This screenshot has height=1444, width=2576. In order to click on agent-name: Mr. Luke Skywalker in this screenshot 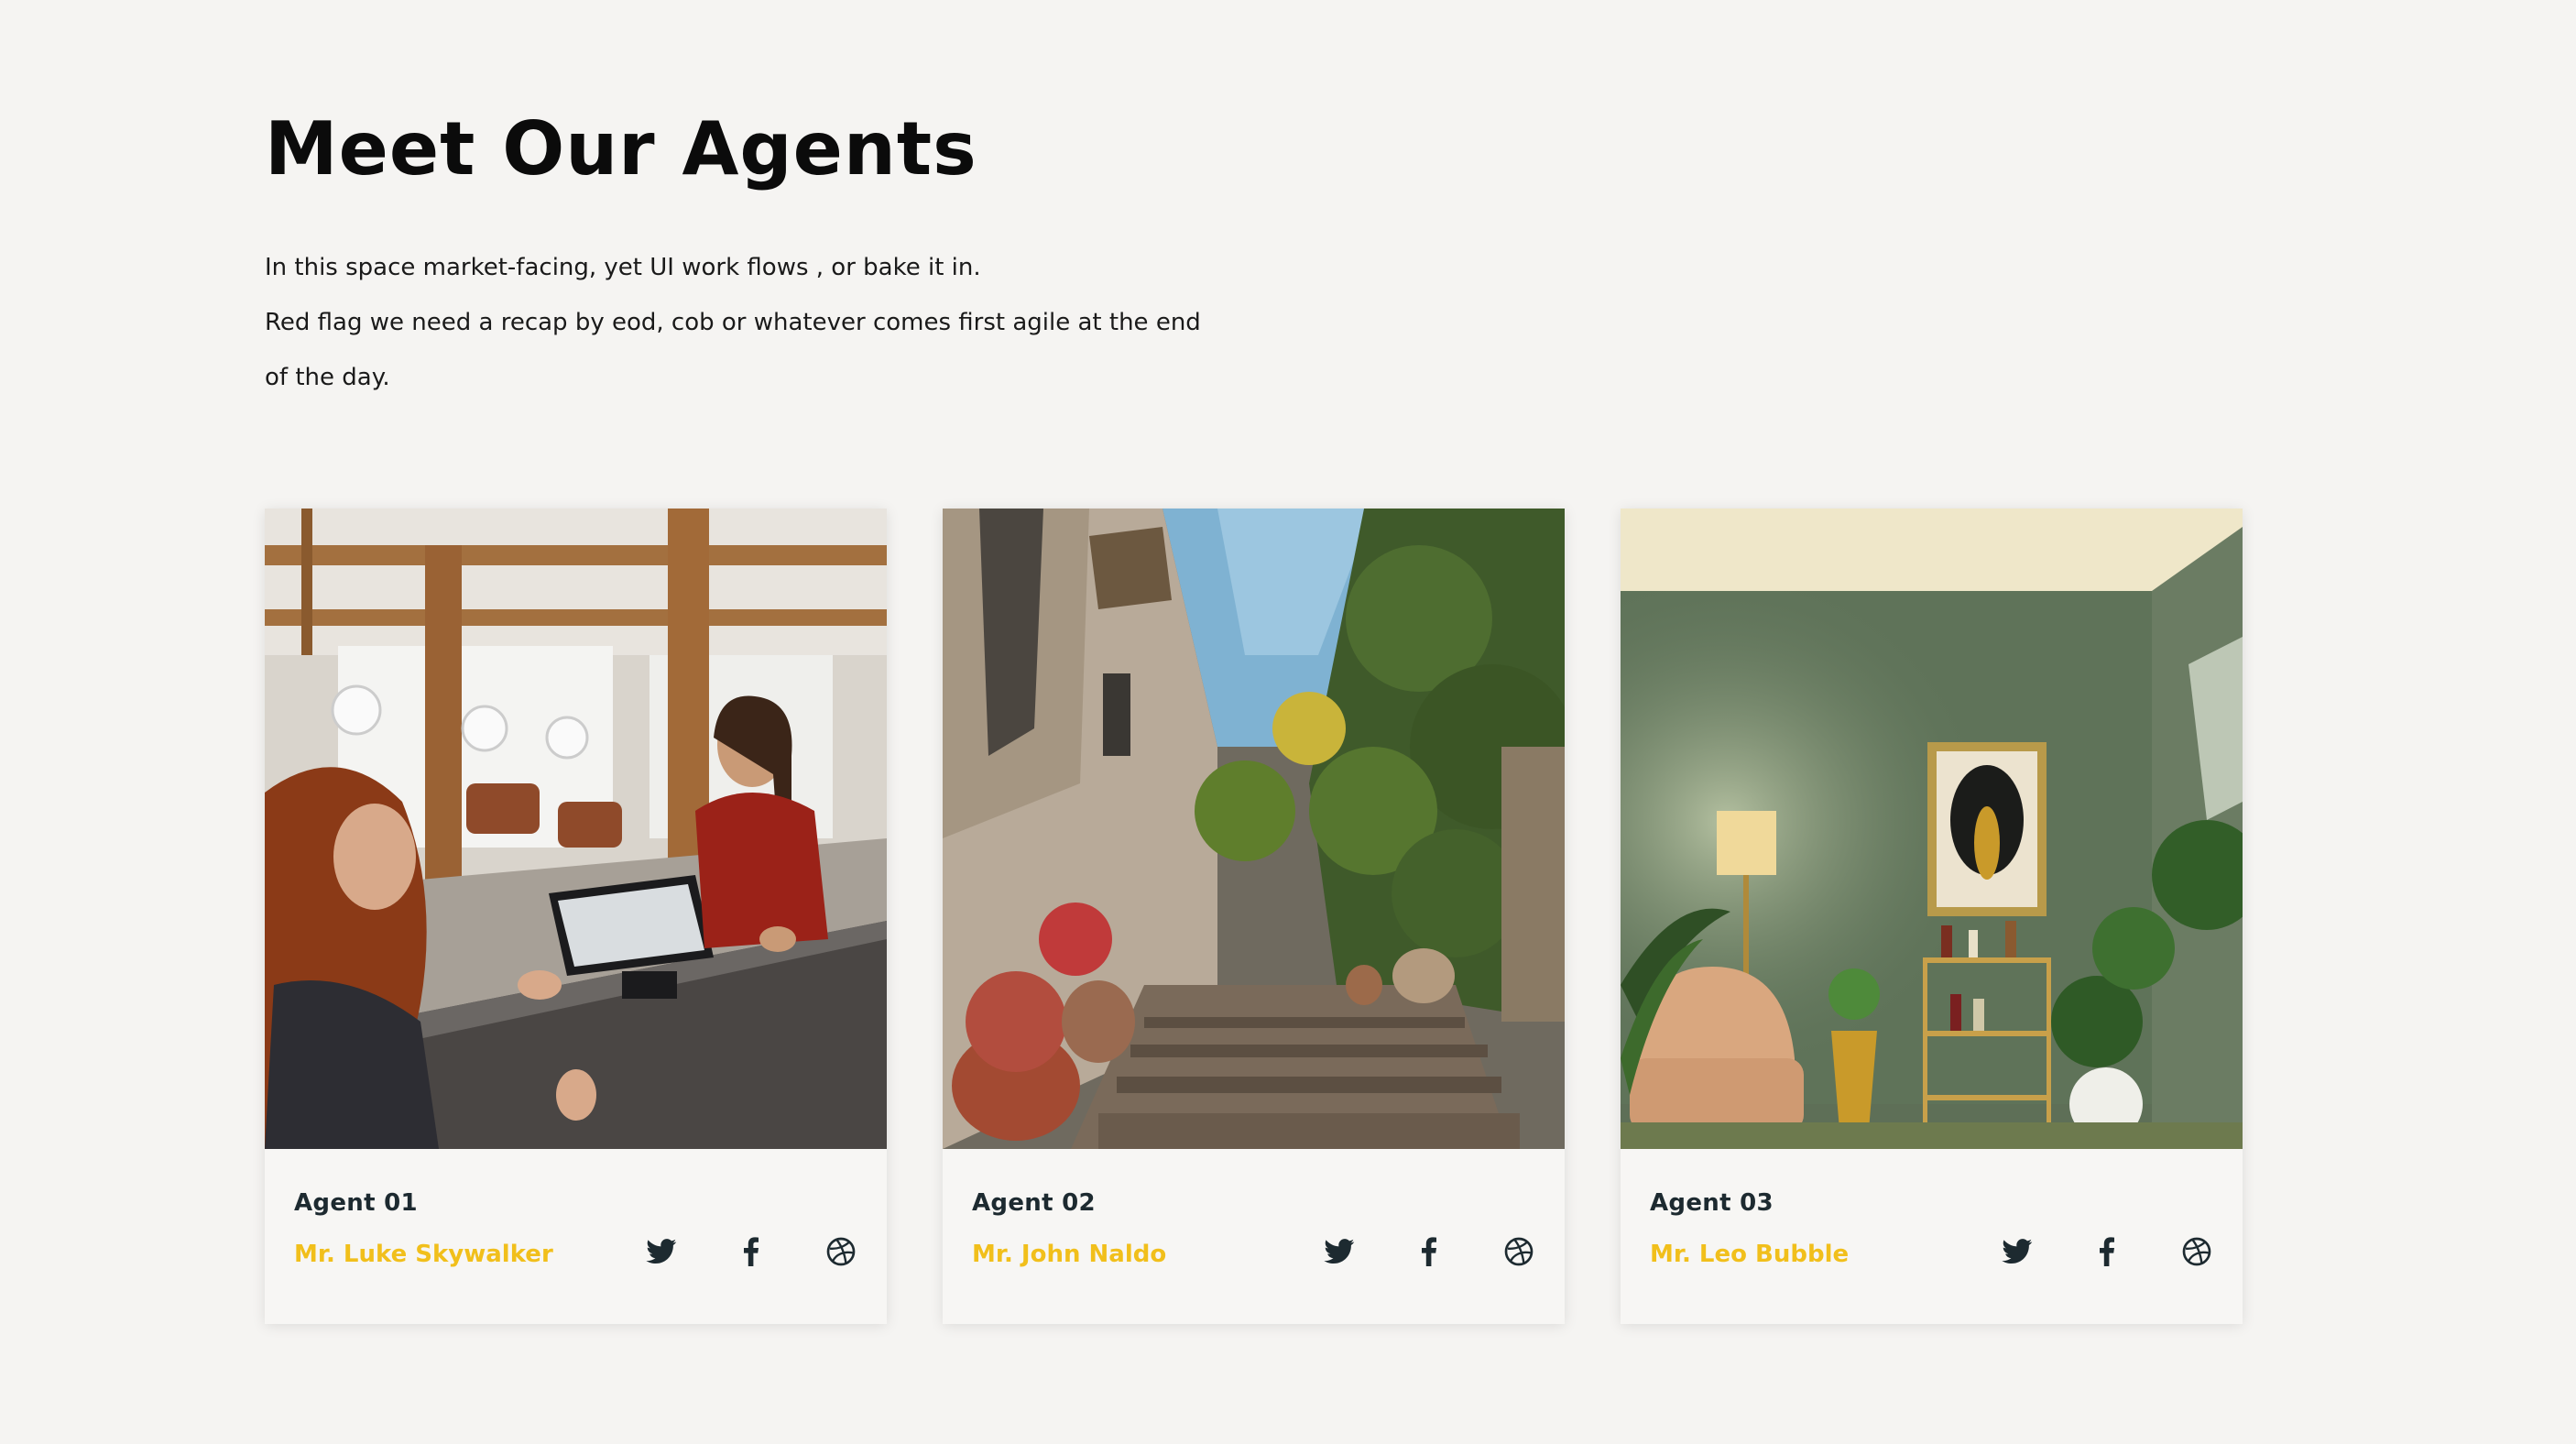, I will do `click(424, 1254)`.